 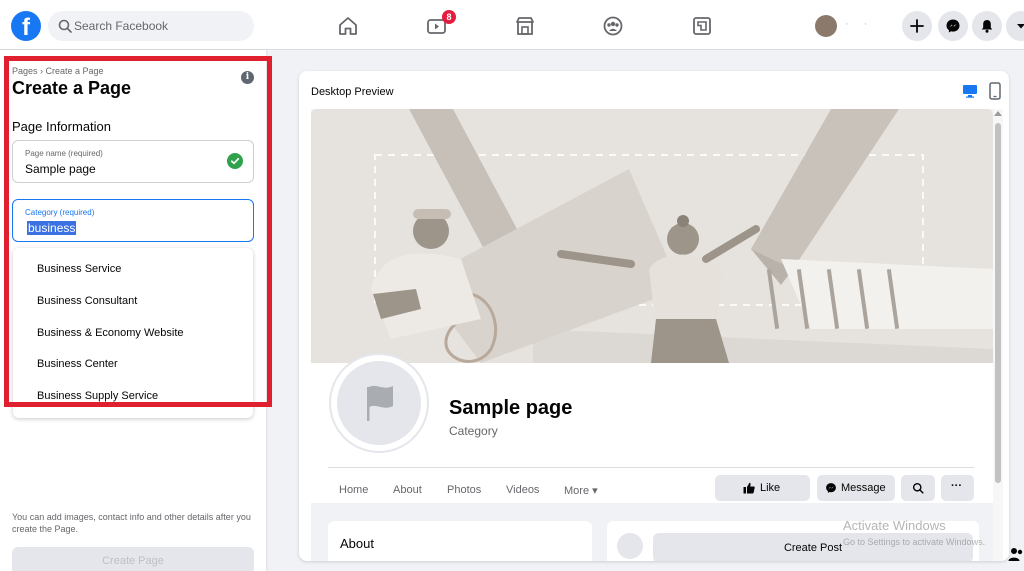 What do you see at coordinates (121, 26) in the screenshot?
I see `search-placeholder: Search Facebook` at bounding box center [121, 26].